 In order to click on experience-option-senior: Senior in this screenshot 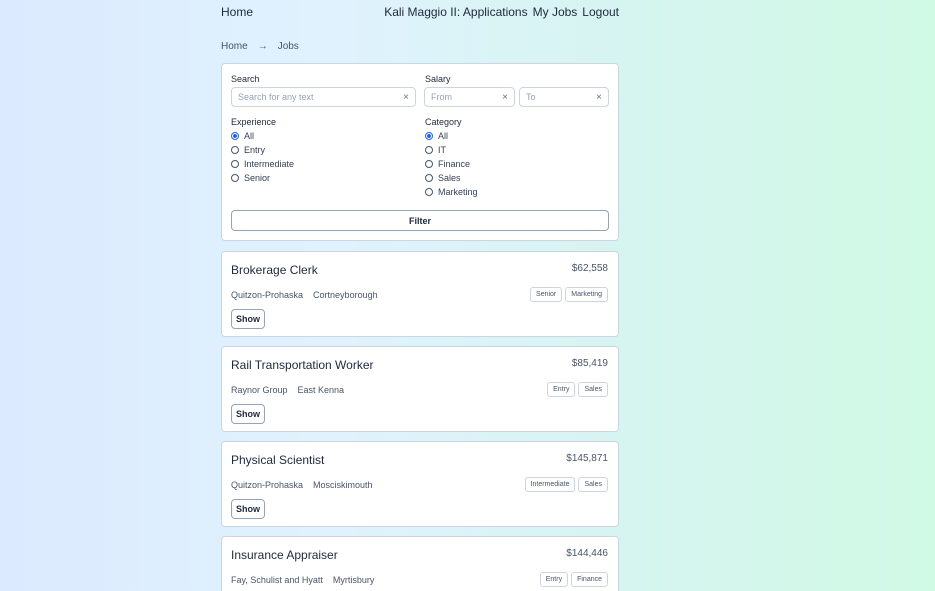, I will do `click(262, 178)`.